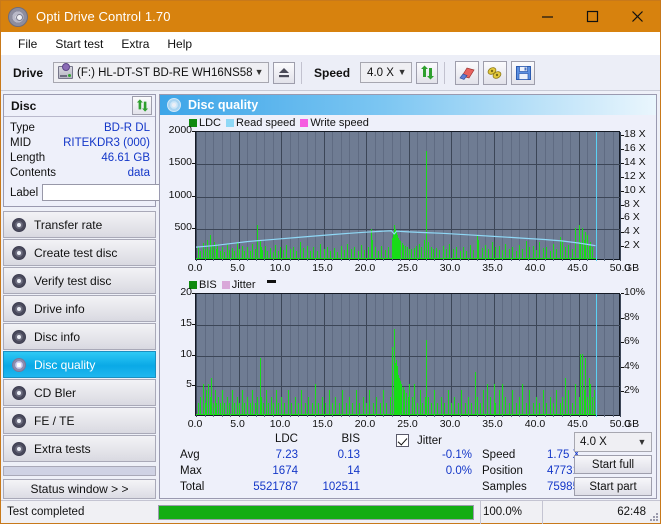  Describe the element at coordinates (186, 292) in the screenshot. I see `y-axis-tick-label: 20` at that location.